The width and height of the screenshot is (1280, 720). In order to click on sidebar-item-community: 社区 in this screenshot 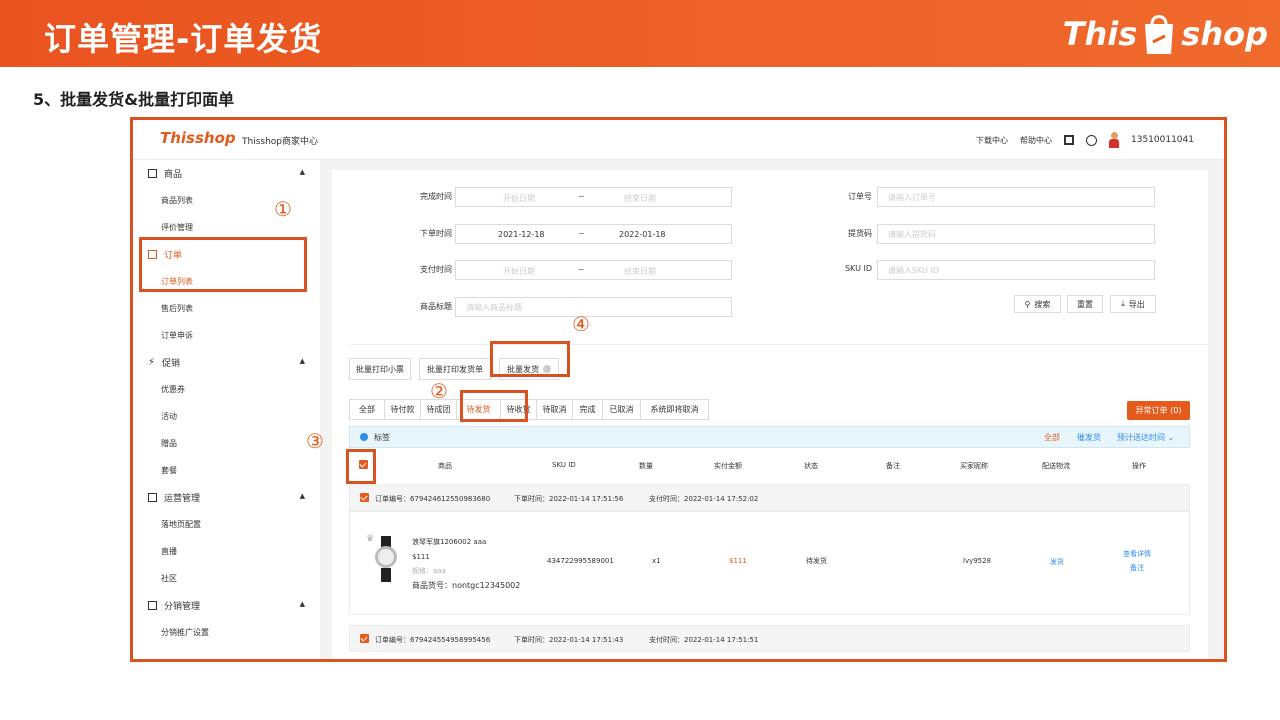, I will do `click(226, 578)`.